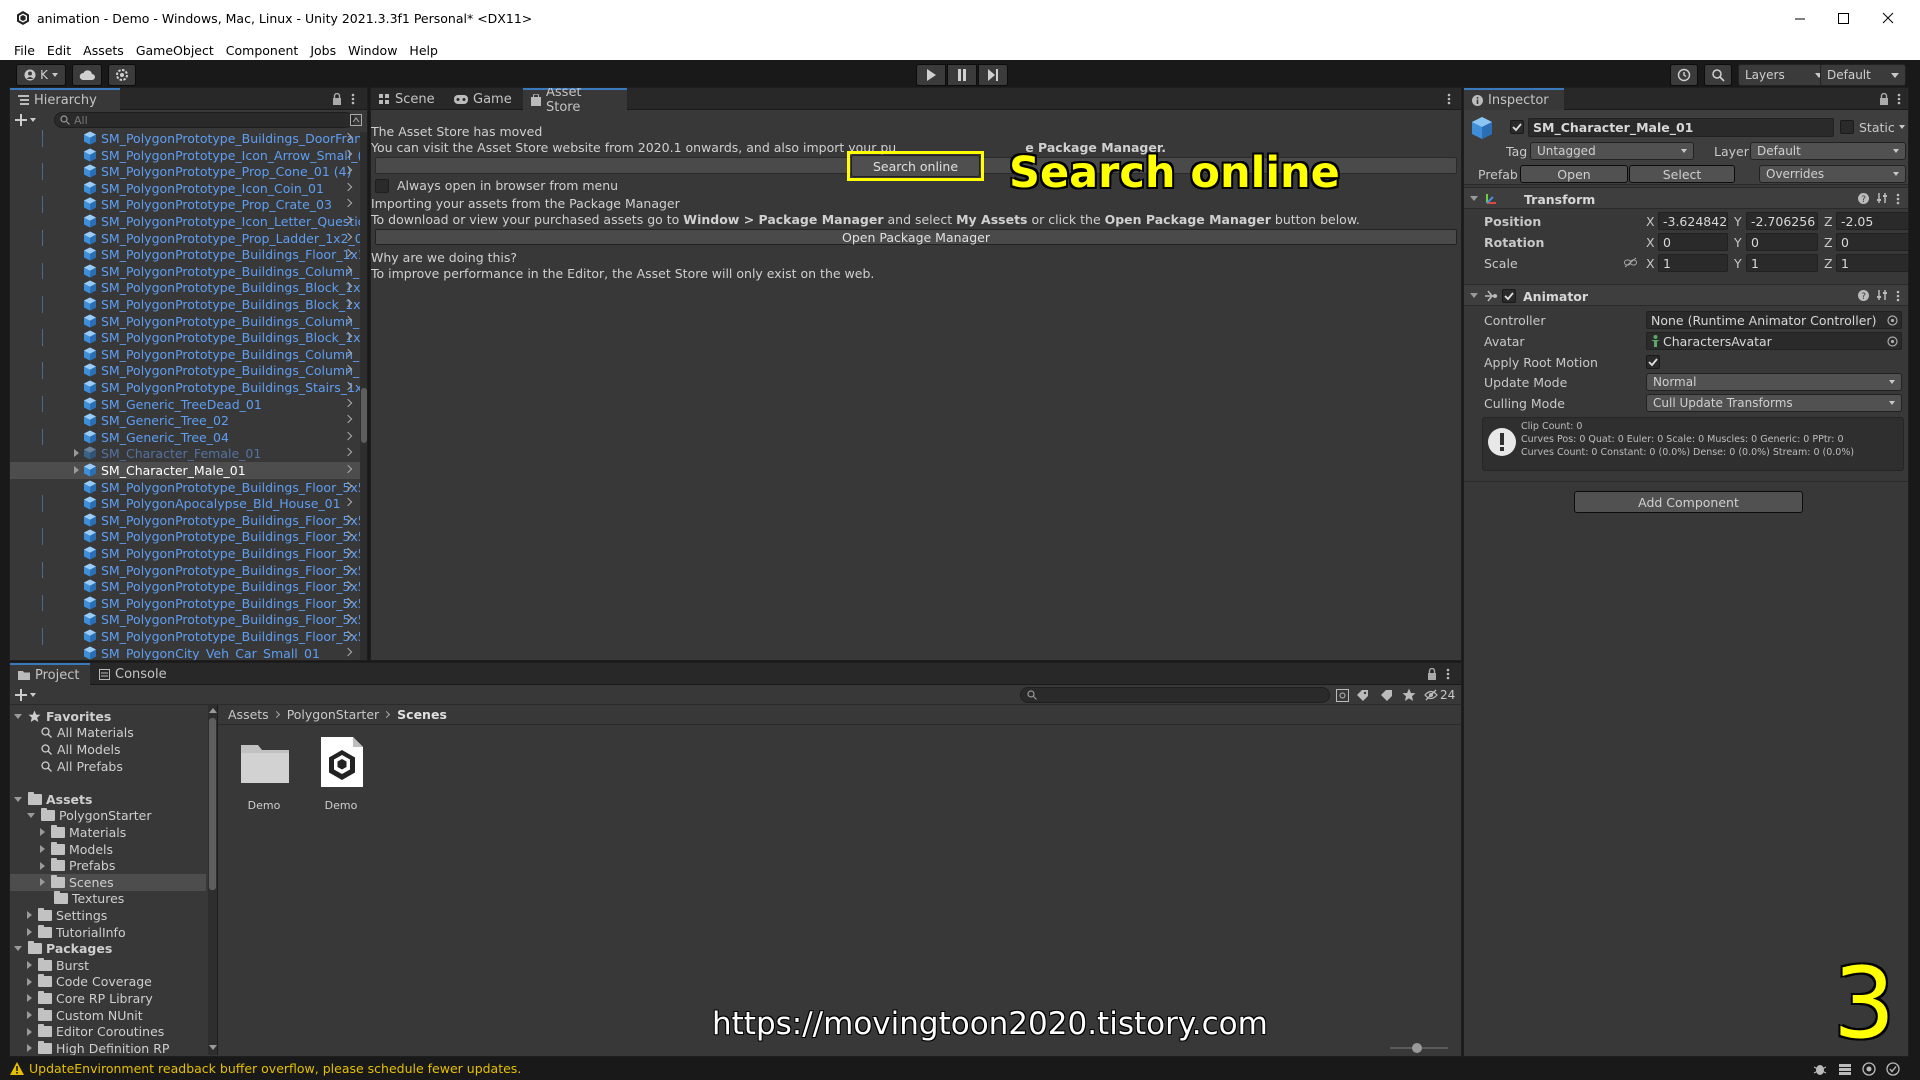 Image resolution: width=1920 pixels, height=1080 pixels. I want to click on scrollbar-up-icon, so click(213, 710).